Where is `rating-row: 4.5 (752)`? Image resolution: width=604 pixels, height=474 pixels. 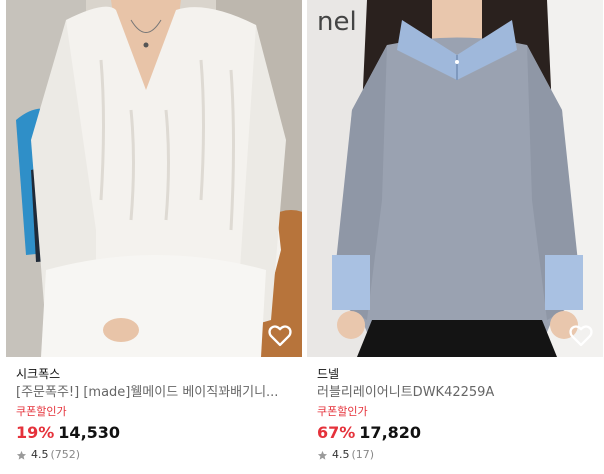
rating-row: 4.5 (752) is located at coordinates (154, 455).